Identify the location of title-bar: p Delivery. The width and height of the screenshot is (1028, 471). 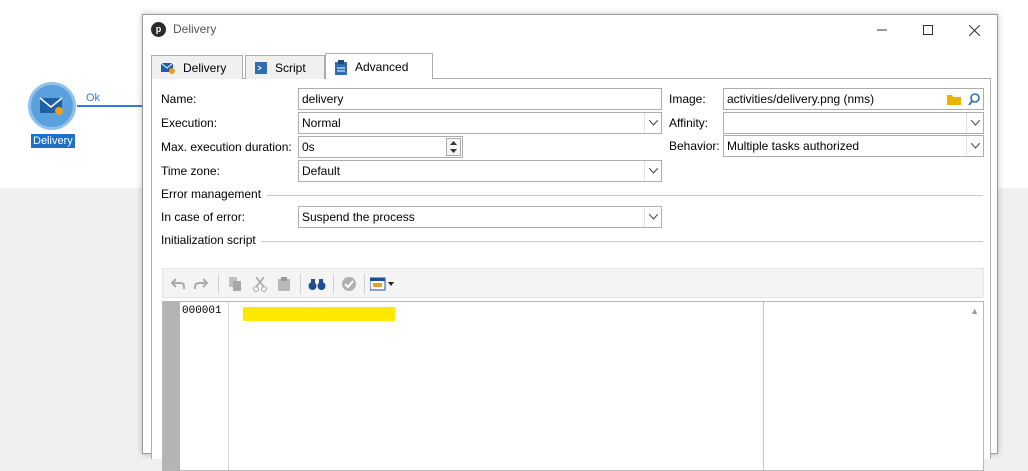
(570, 30).